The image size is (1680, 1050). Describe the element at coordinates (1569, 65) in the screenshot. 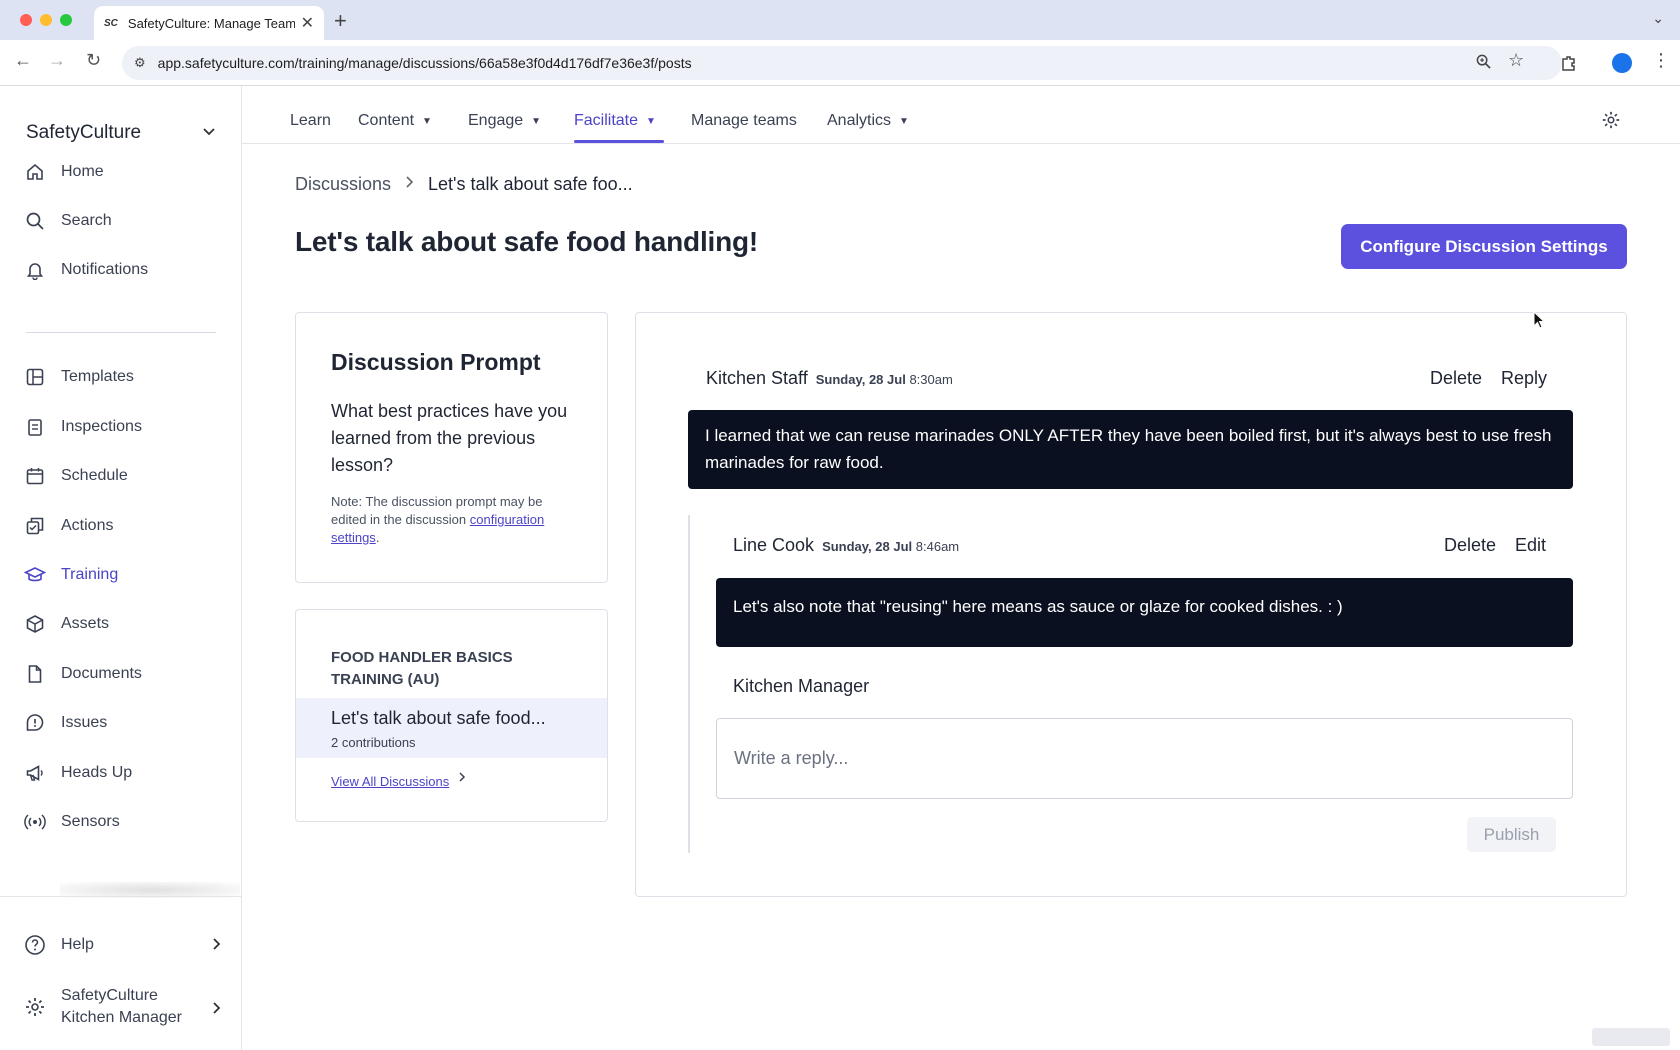

I see `extensions-icon` at that location.